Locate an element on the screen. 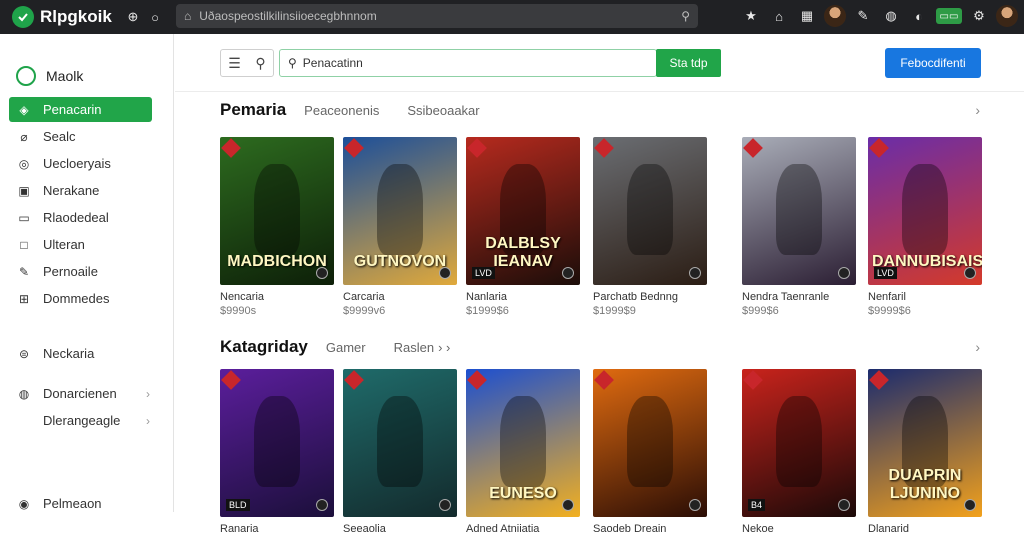  sidebar-item-9: ◍ Donarcienen › is located at coordinates (80, 393).